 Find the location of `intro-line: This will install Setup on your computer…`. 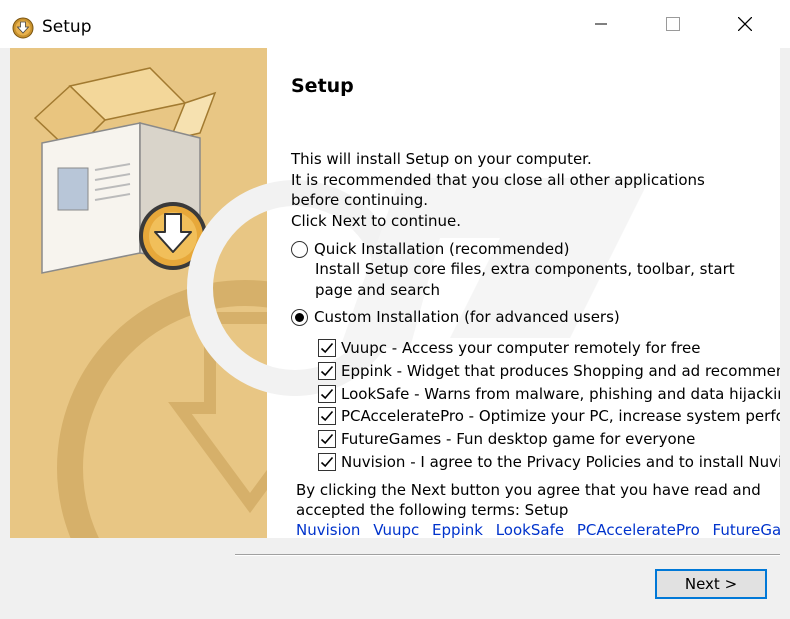

intro-line: This will install Setup on your computer… is located at coordinates (441, 159).